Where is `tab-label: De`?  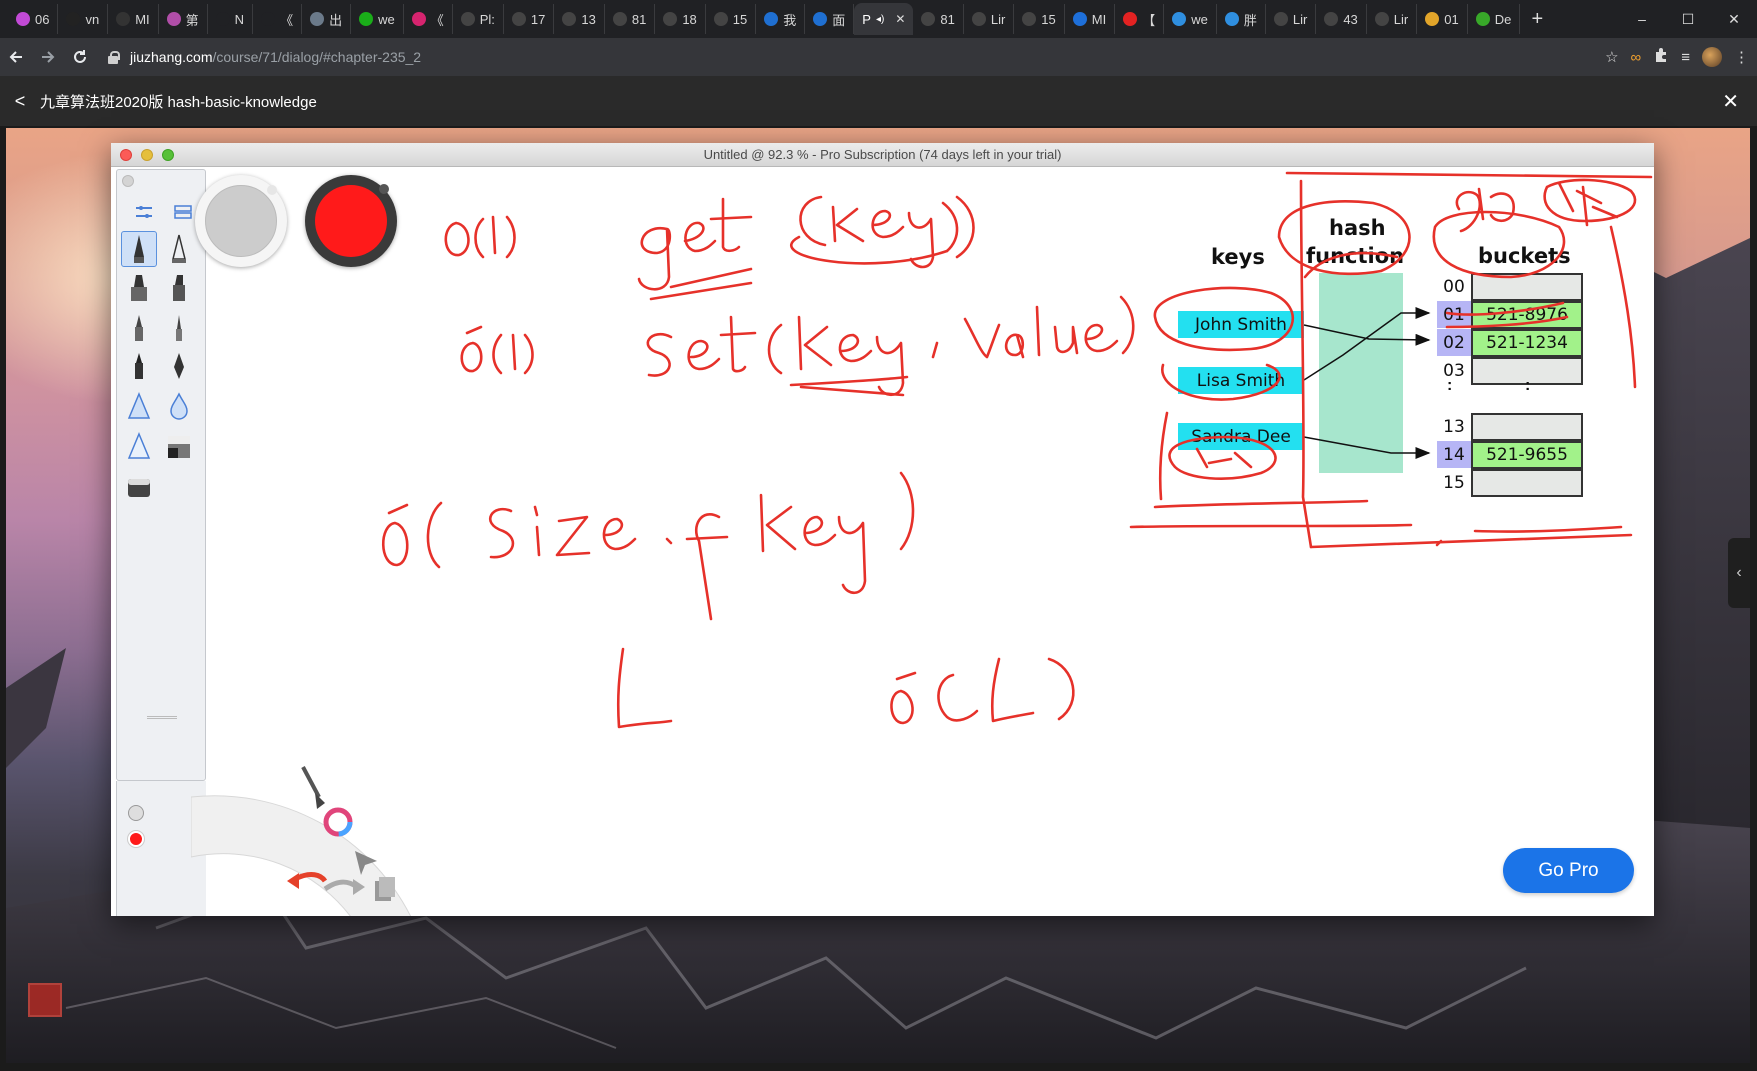 tab-label: De is located at coordinates (1503, 19).